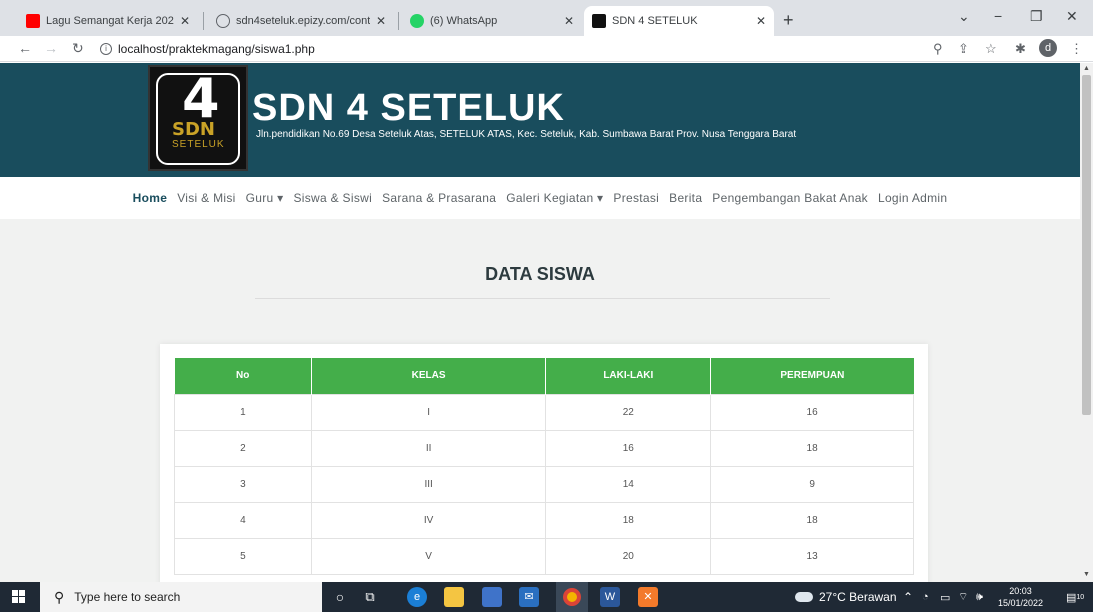 The image size is (1093, 612). What do you see at coordinates (540, 274) in the screenshot?
I see `section-title: DATA SISWA` at bounding box center [540, 274].